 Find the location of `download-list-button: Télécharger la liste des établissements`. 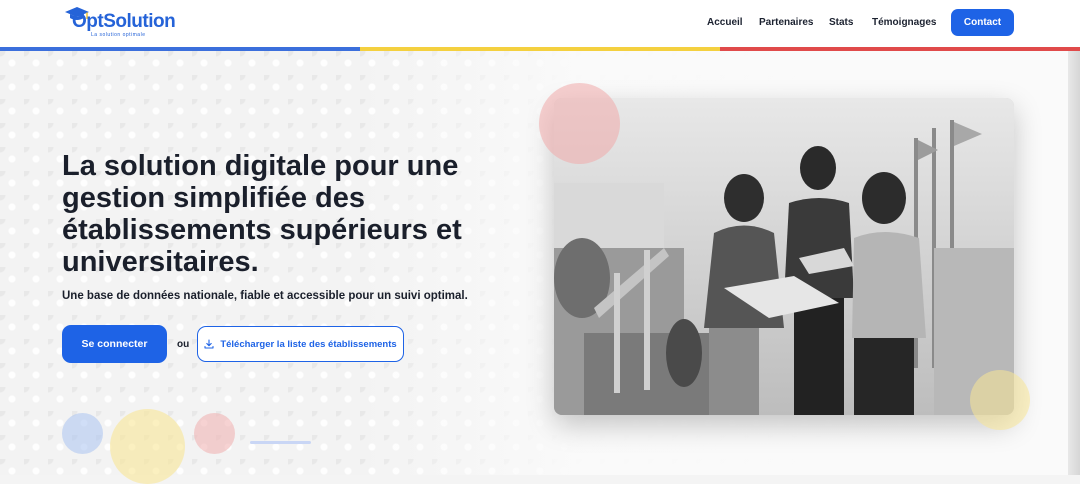

download-list-button: Télécharger la liste des établissements is located at coordinates (300, 344).